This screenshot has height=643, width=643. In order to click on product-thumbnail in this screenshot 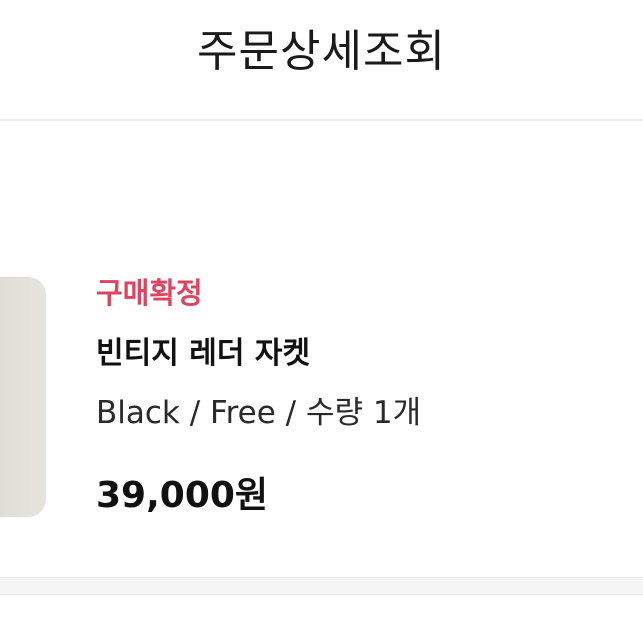, I will do `click(23, 397)`.